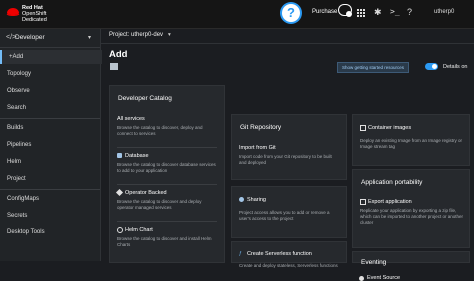  What do you see at coordinates (373, 67) in the screenshot?
I see `getting-started-button: Show getting started resources` at bounding box center [373, 67].